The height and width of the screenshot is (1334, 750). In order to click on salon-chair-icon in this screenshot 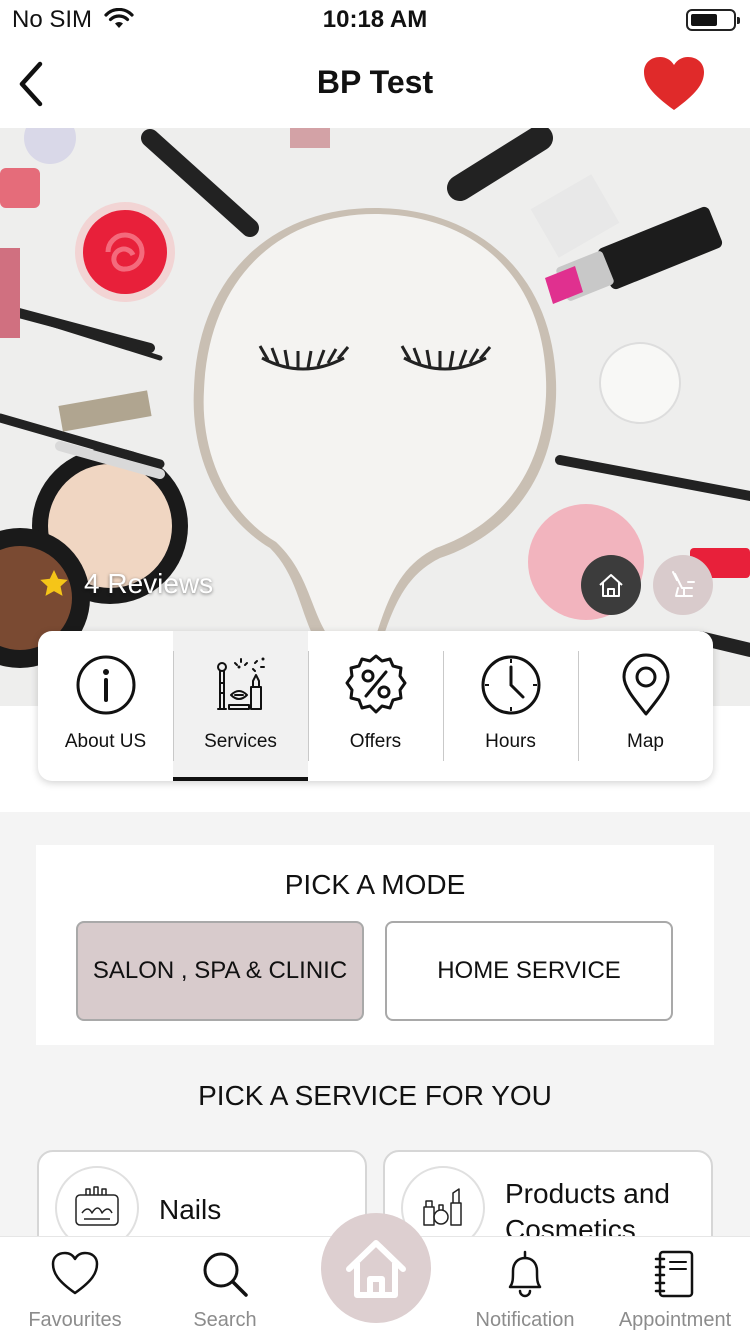, I will do `click(683, 584)`.